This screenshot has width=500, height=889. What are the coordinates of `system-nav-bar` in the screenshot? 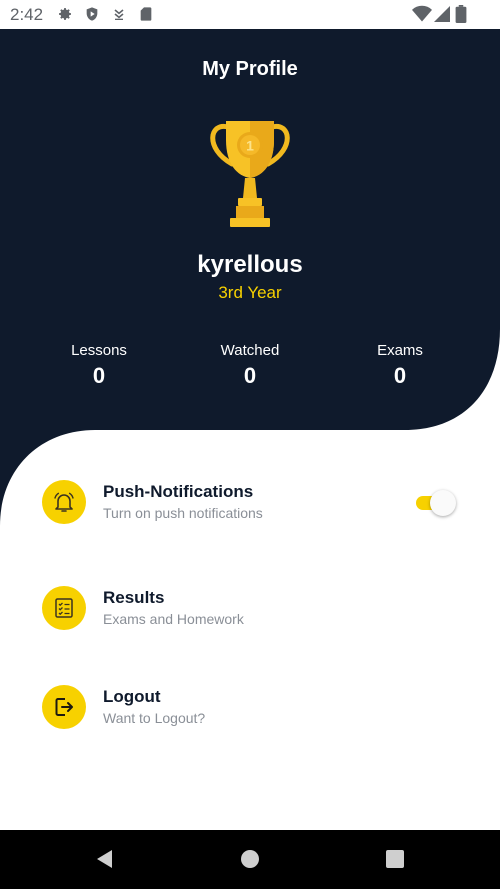 It's located at (250, 859).